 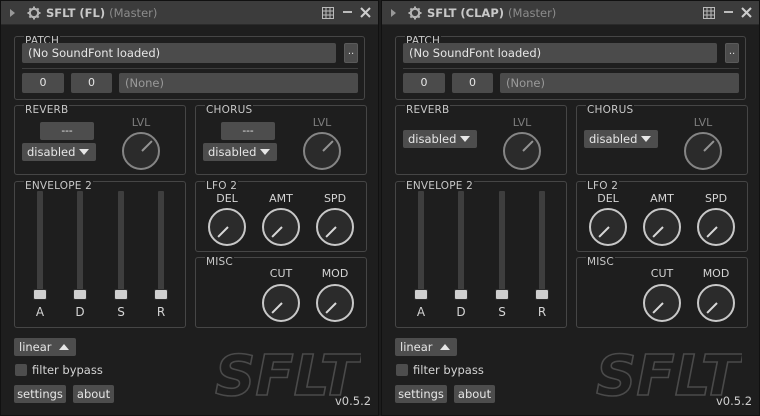 What do you see at coordinates (502, 312) in the screenshot?
I see `sustain-slider-label: S` at bounding box center [502, 312].